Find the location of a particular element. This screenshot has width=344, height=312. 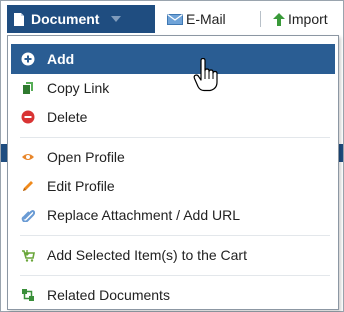

document-icon is located at coordinates (19, 19).